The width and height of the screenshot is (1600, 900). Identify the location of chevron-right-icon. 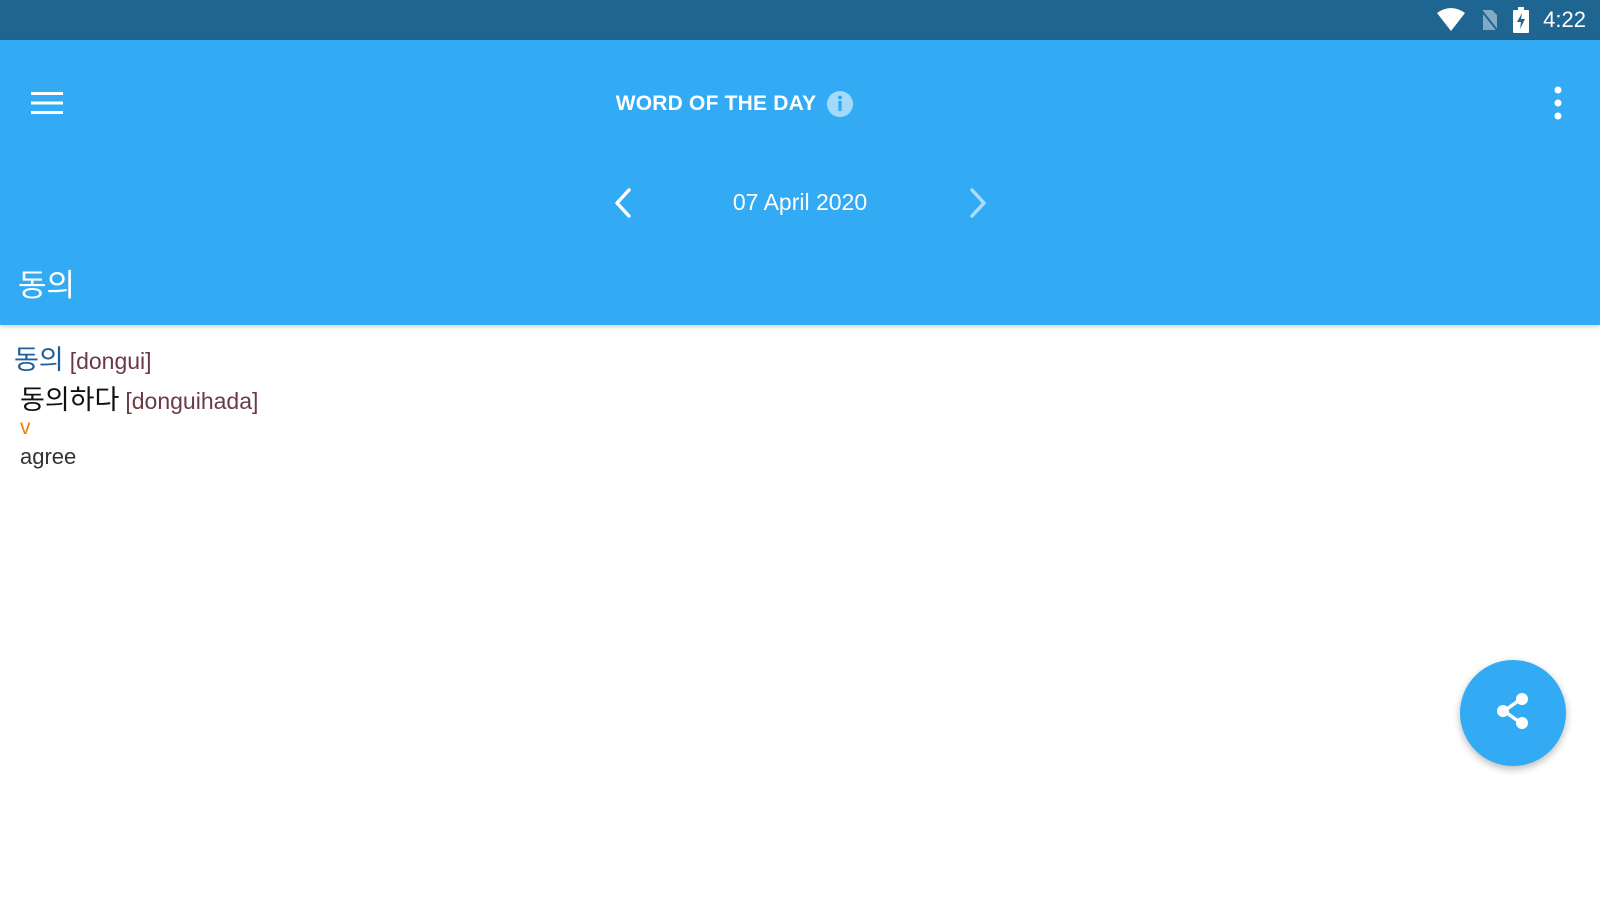
(978, 205).